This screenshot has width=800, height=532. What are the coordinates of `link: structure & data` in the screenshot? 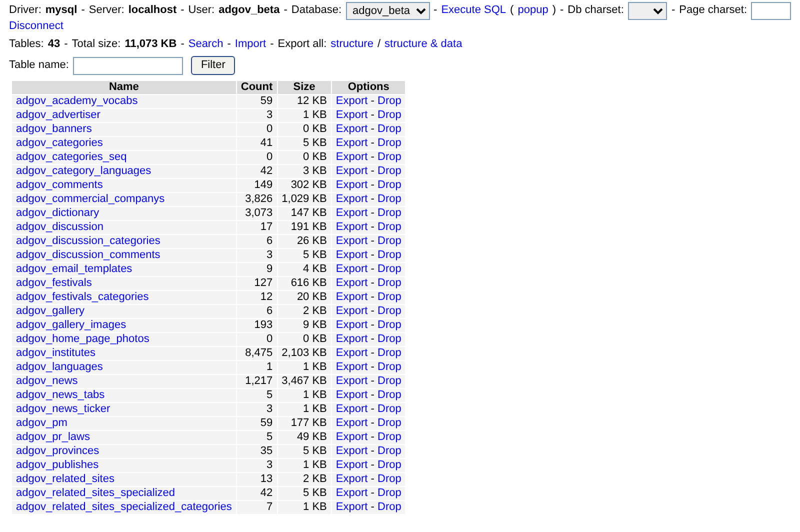 It's located at (423, 45).